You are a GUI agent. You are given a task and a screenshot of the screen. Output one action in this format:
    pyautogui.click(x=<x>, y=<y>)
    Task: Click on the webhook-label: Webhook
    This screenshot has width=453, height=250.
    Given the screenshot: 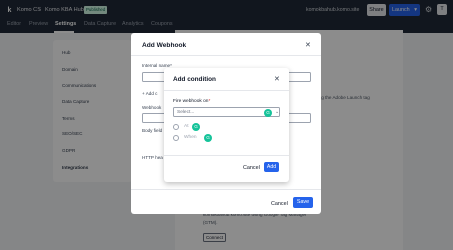 What is the action you would take?
    pyautogui.click(x=152, y=107)
    